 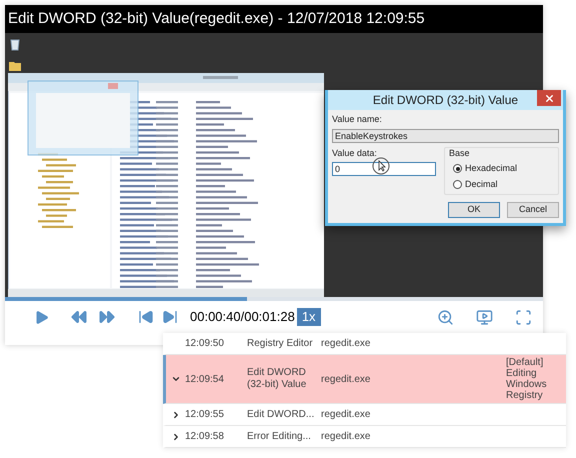 I want to click on chevron-icon, so click(x=175, y=379).